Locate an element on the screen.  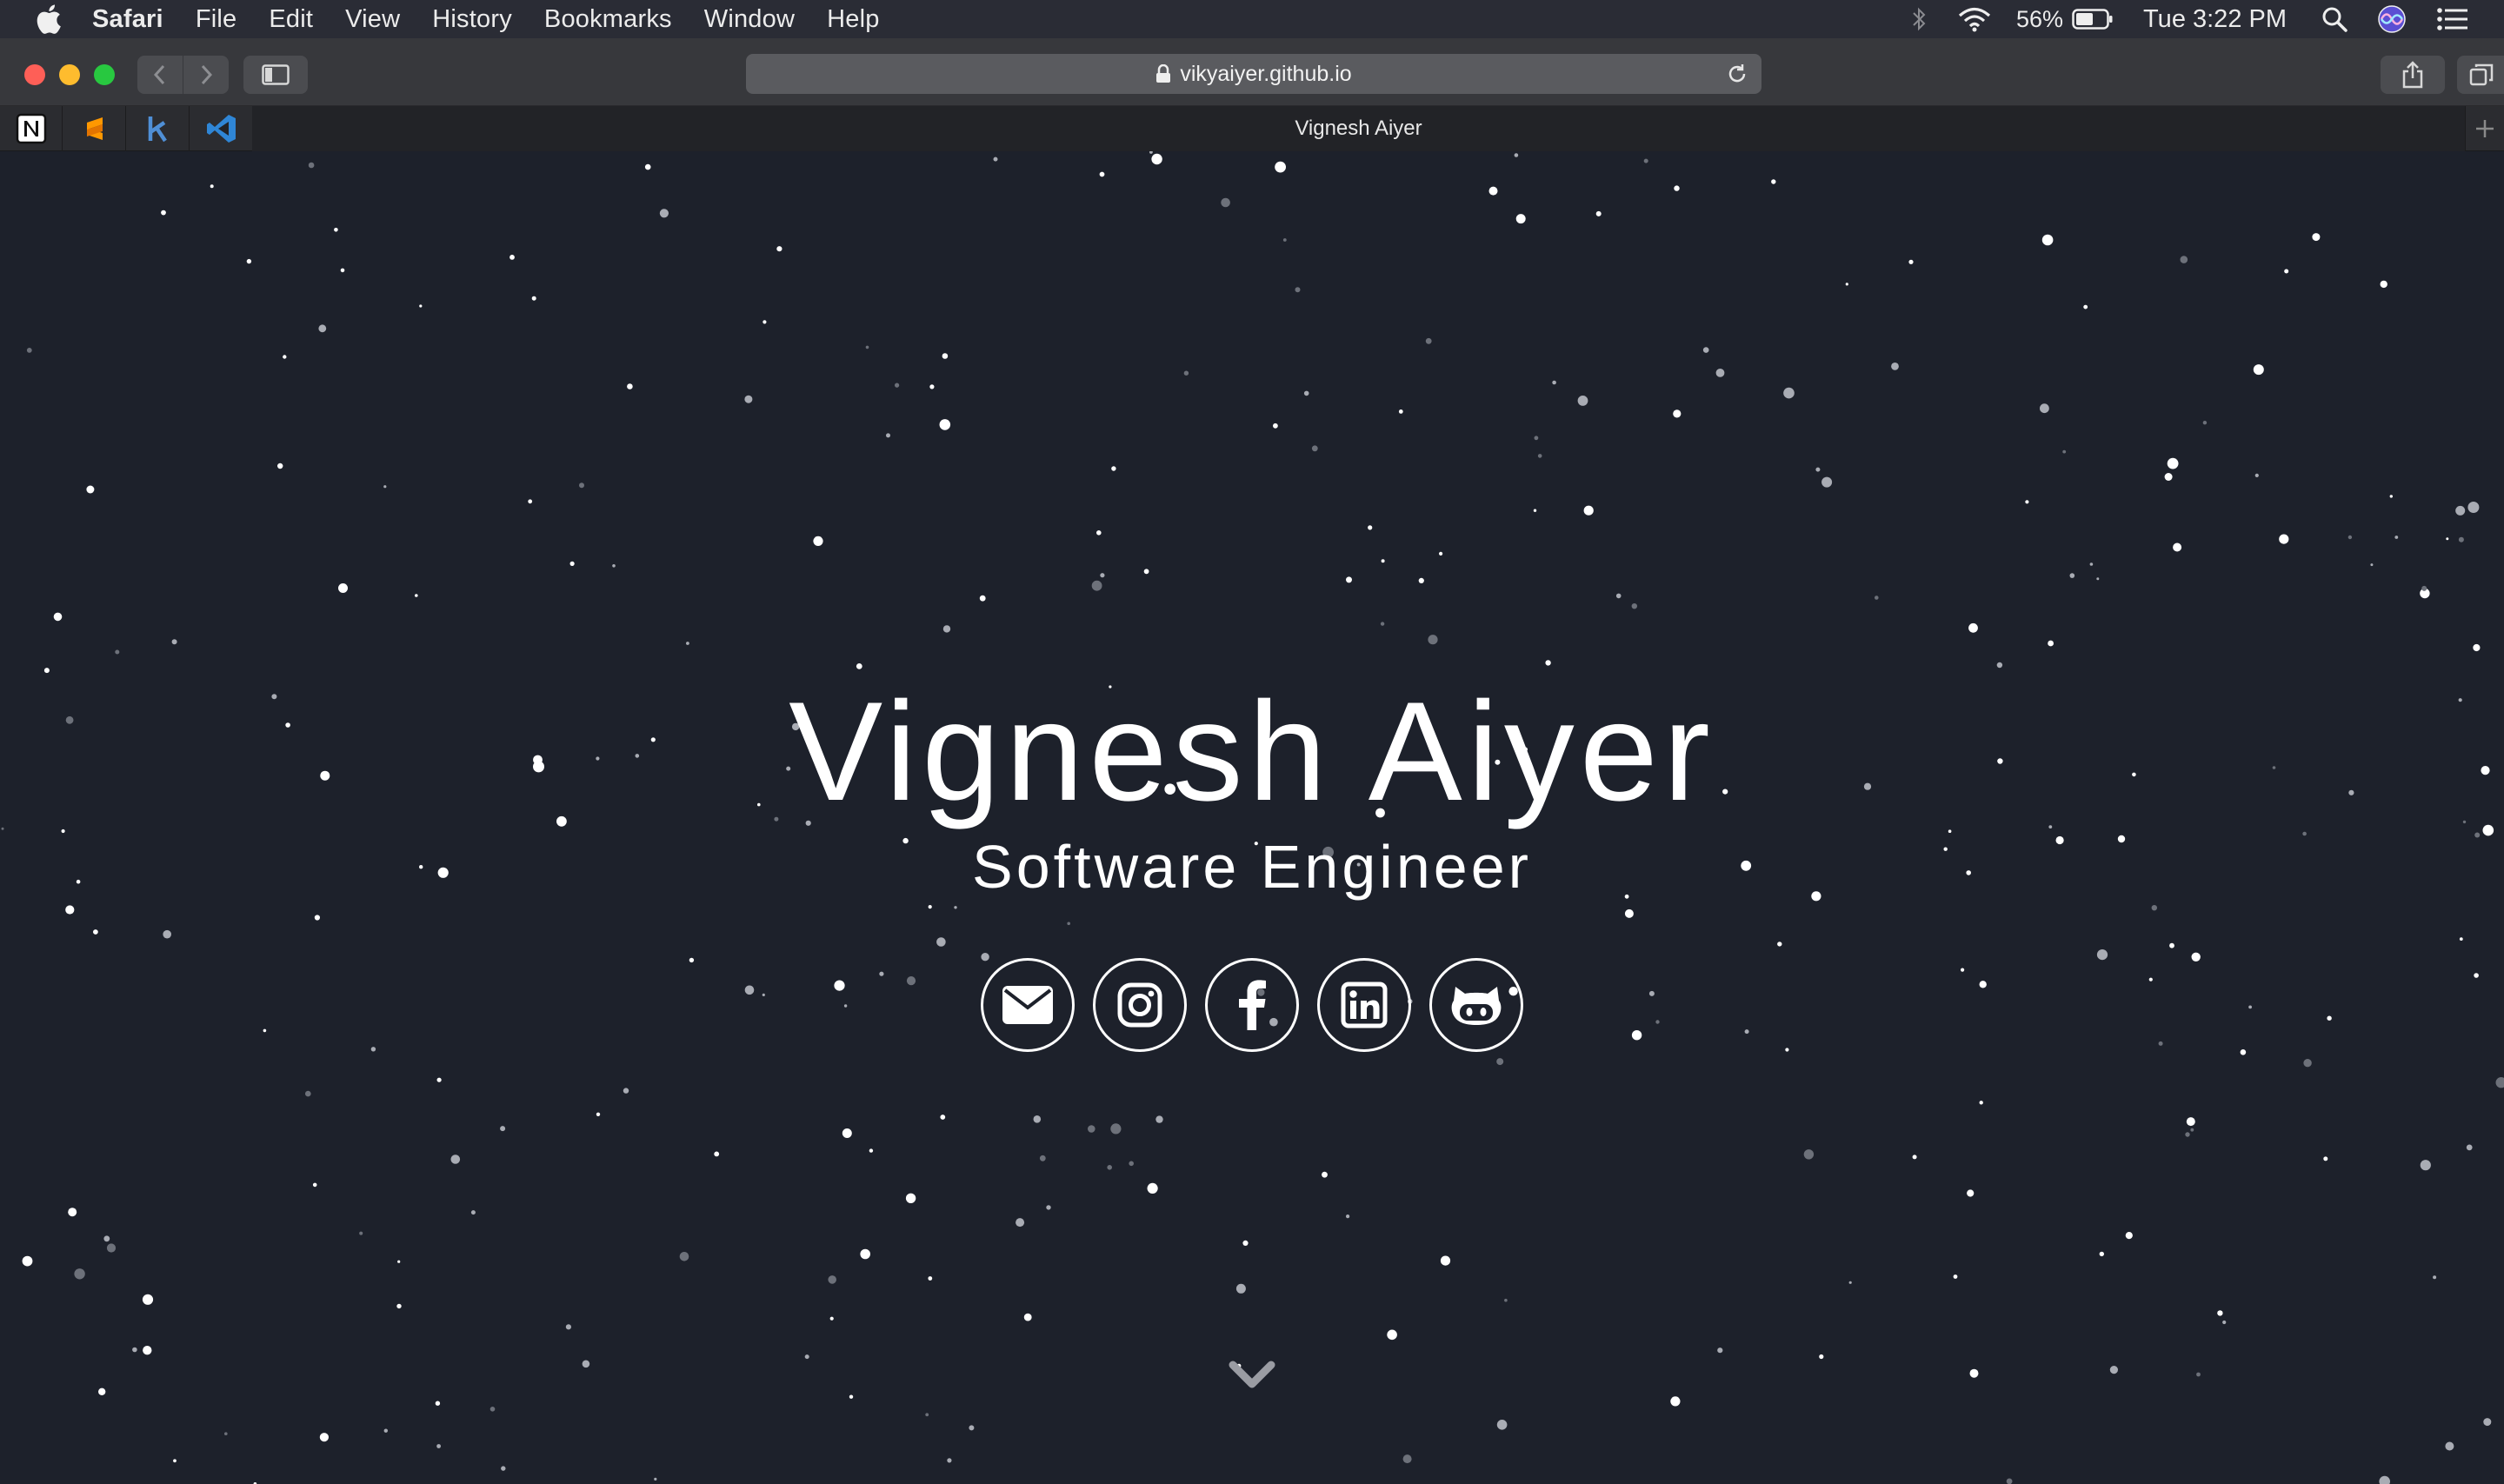
window-zoom-button is located at coordinates (105, 74).